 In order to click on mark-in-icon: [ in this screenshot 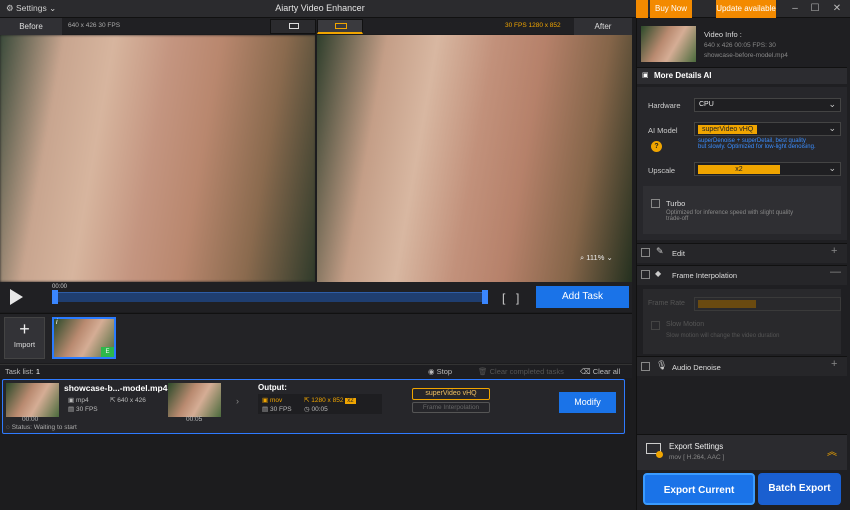, I will do `click(503, 298)`.